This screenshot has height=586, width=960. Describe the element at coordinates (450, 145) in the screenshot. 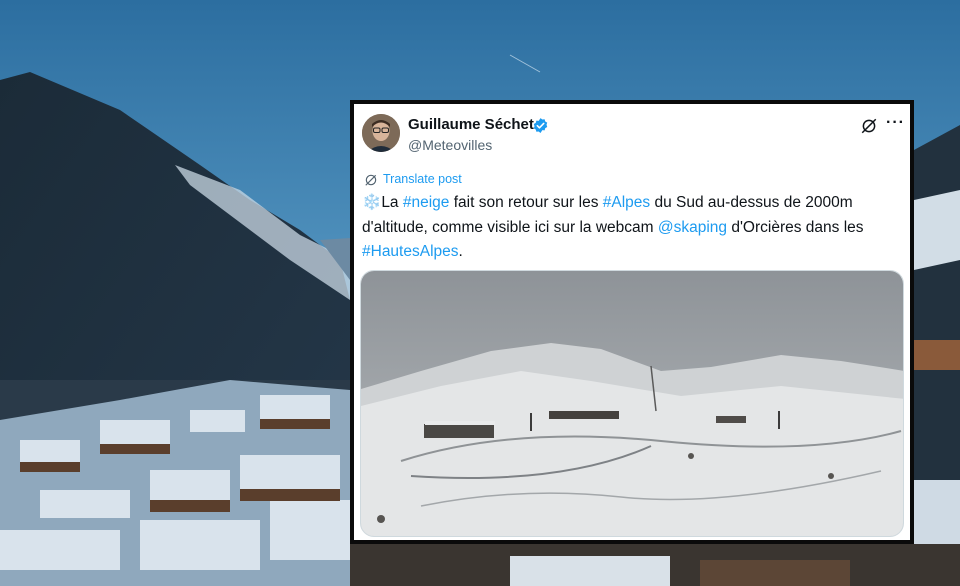

I see `author-handle: @Meteovilles` at that location.